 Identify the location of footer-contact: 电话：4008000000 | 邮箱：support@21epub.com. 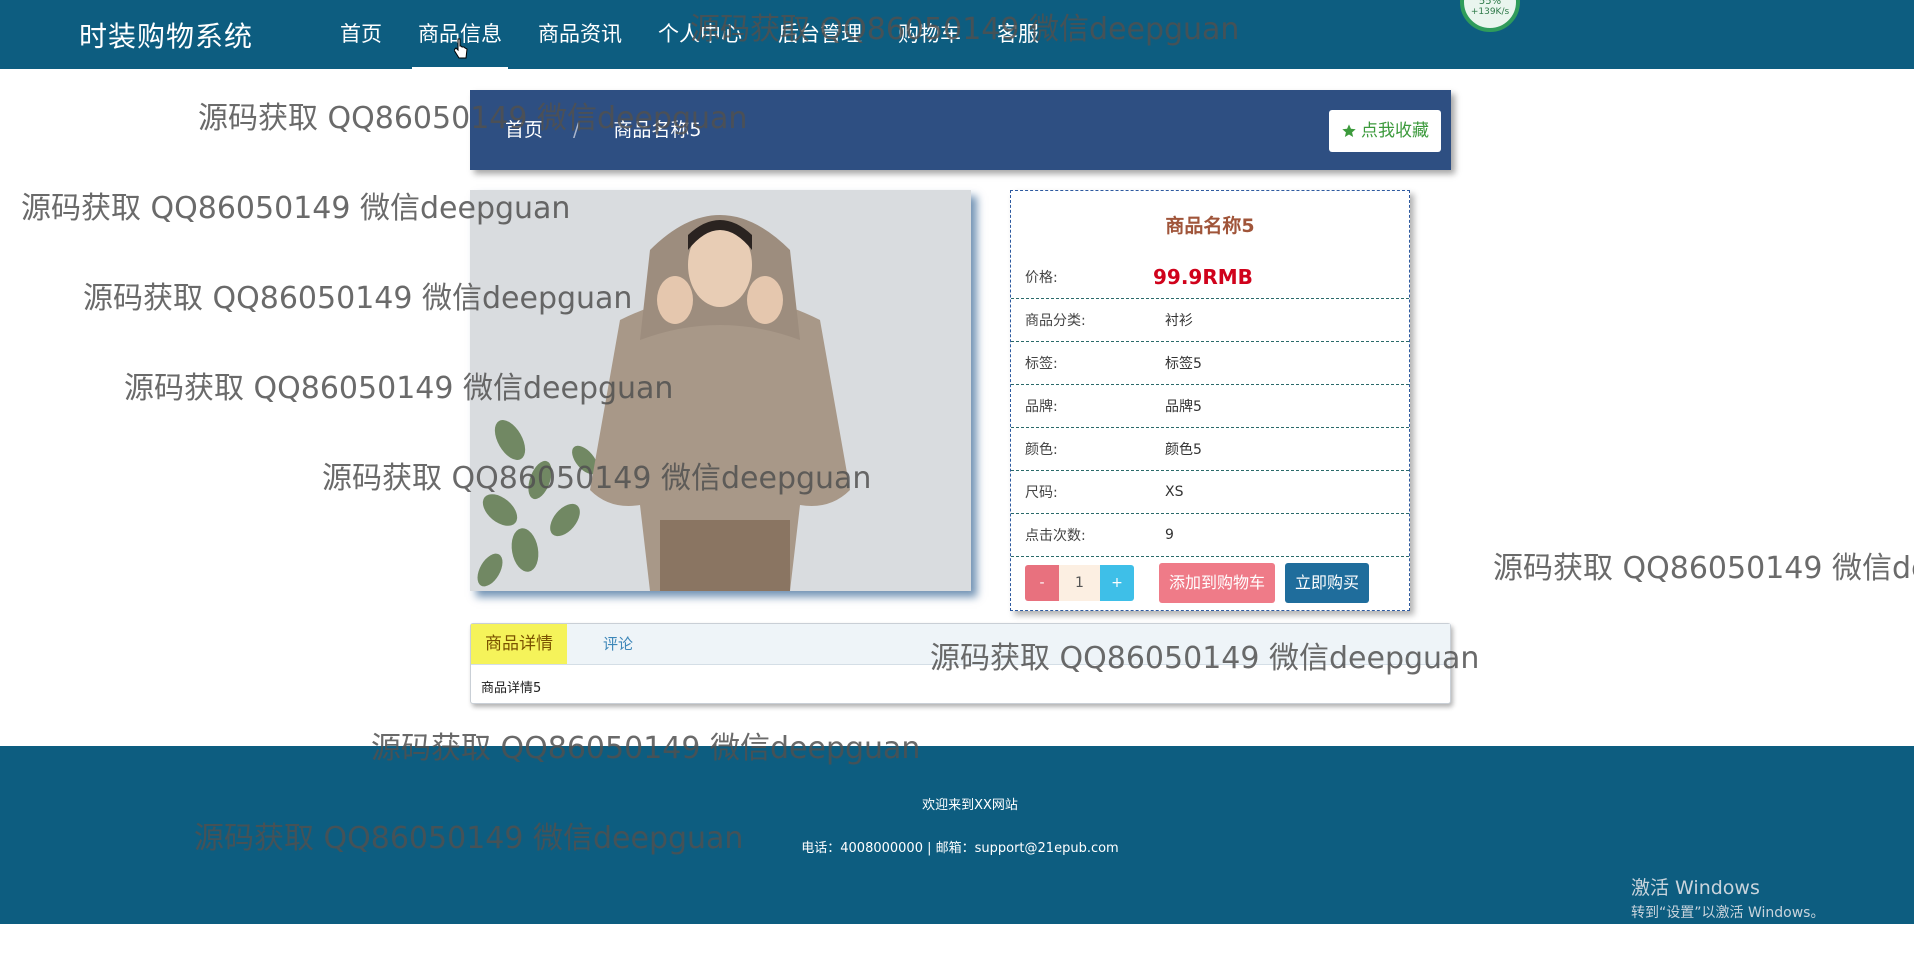
(960, 848).